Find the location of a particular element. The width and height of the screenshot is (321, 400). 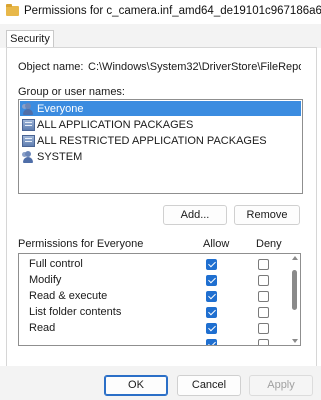

allow-checkbox-read is located at coordinates (211, 328).